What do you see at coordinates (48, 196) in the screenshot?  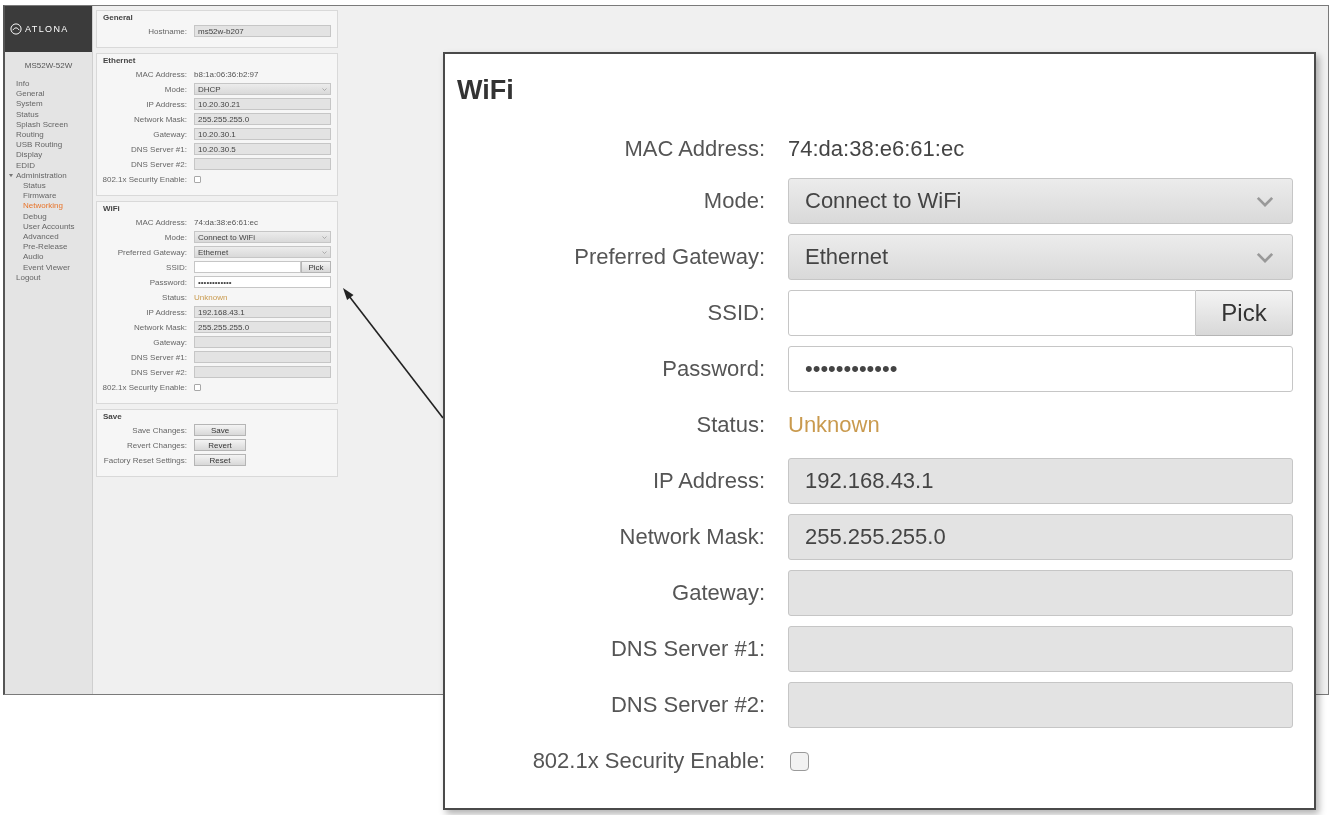 I see `sidebar-item: Firmware` at bounding box center [48, 196].